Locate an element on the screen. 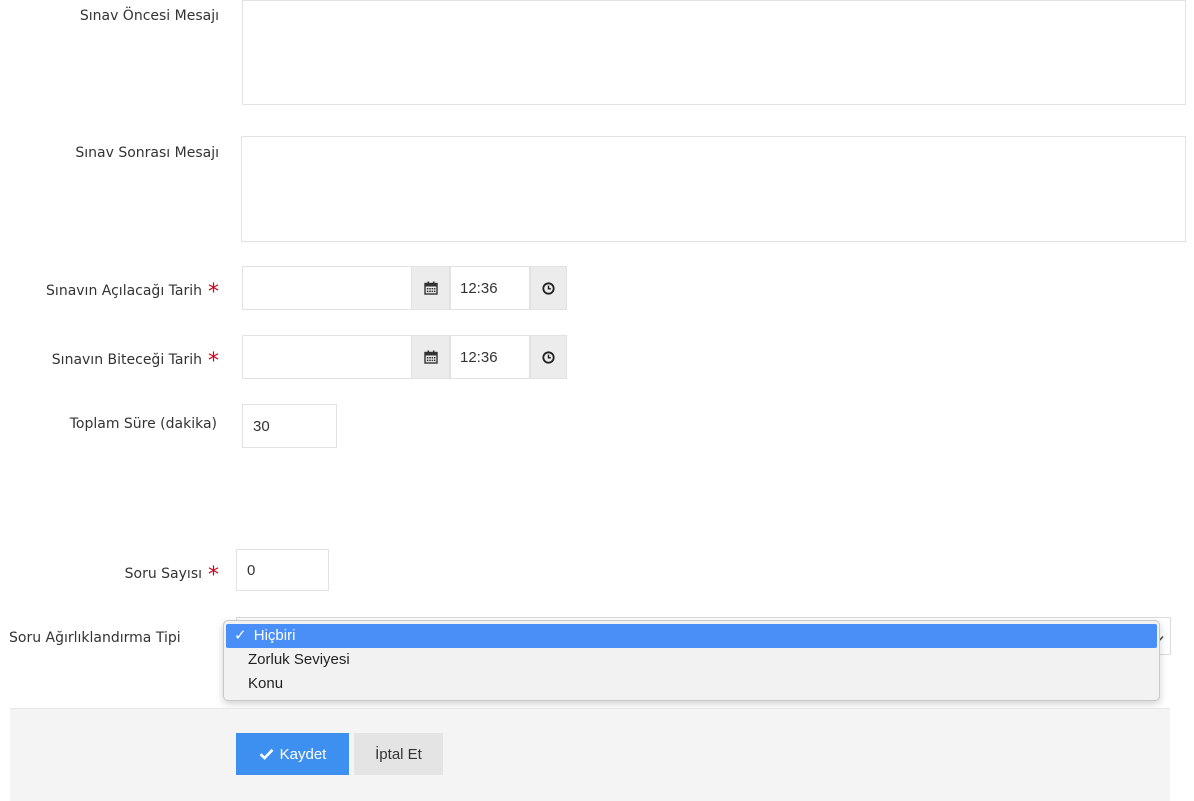 The width and height of the screenshot is (1194, 801). cancel-button: İptal Et is located at coordinates (398, 754).